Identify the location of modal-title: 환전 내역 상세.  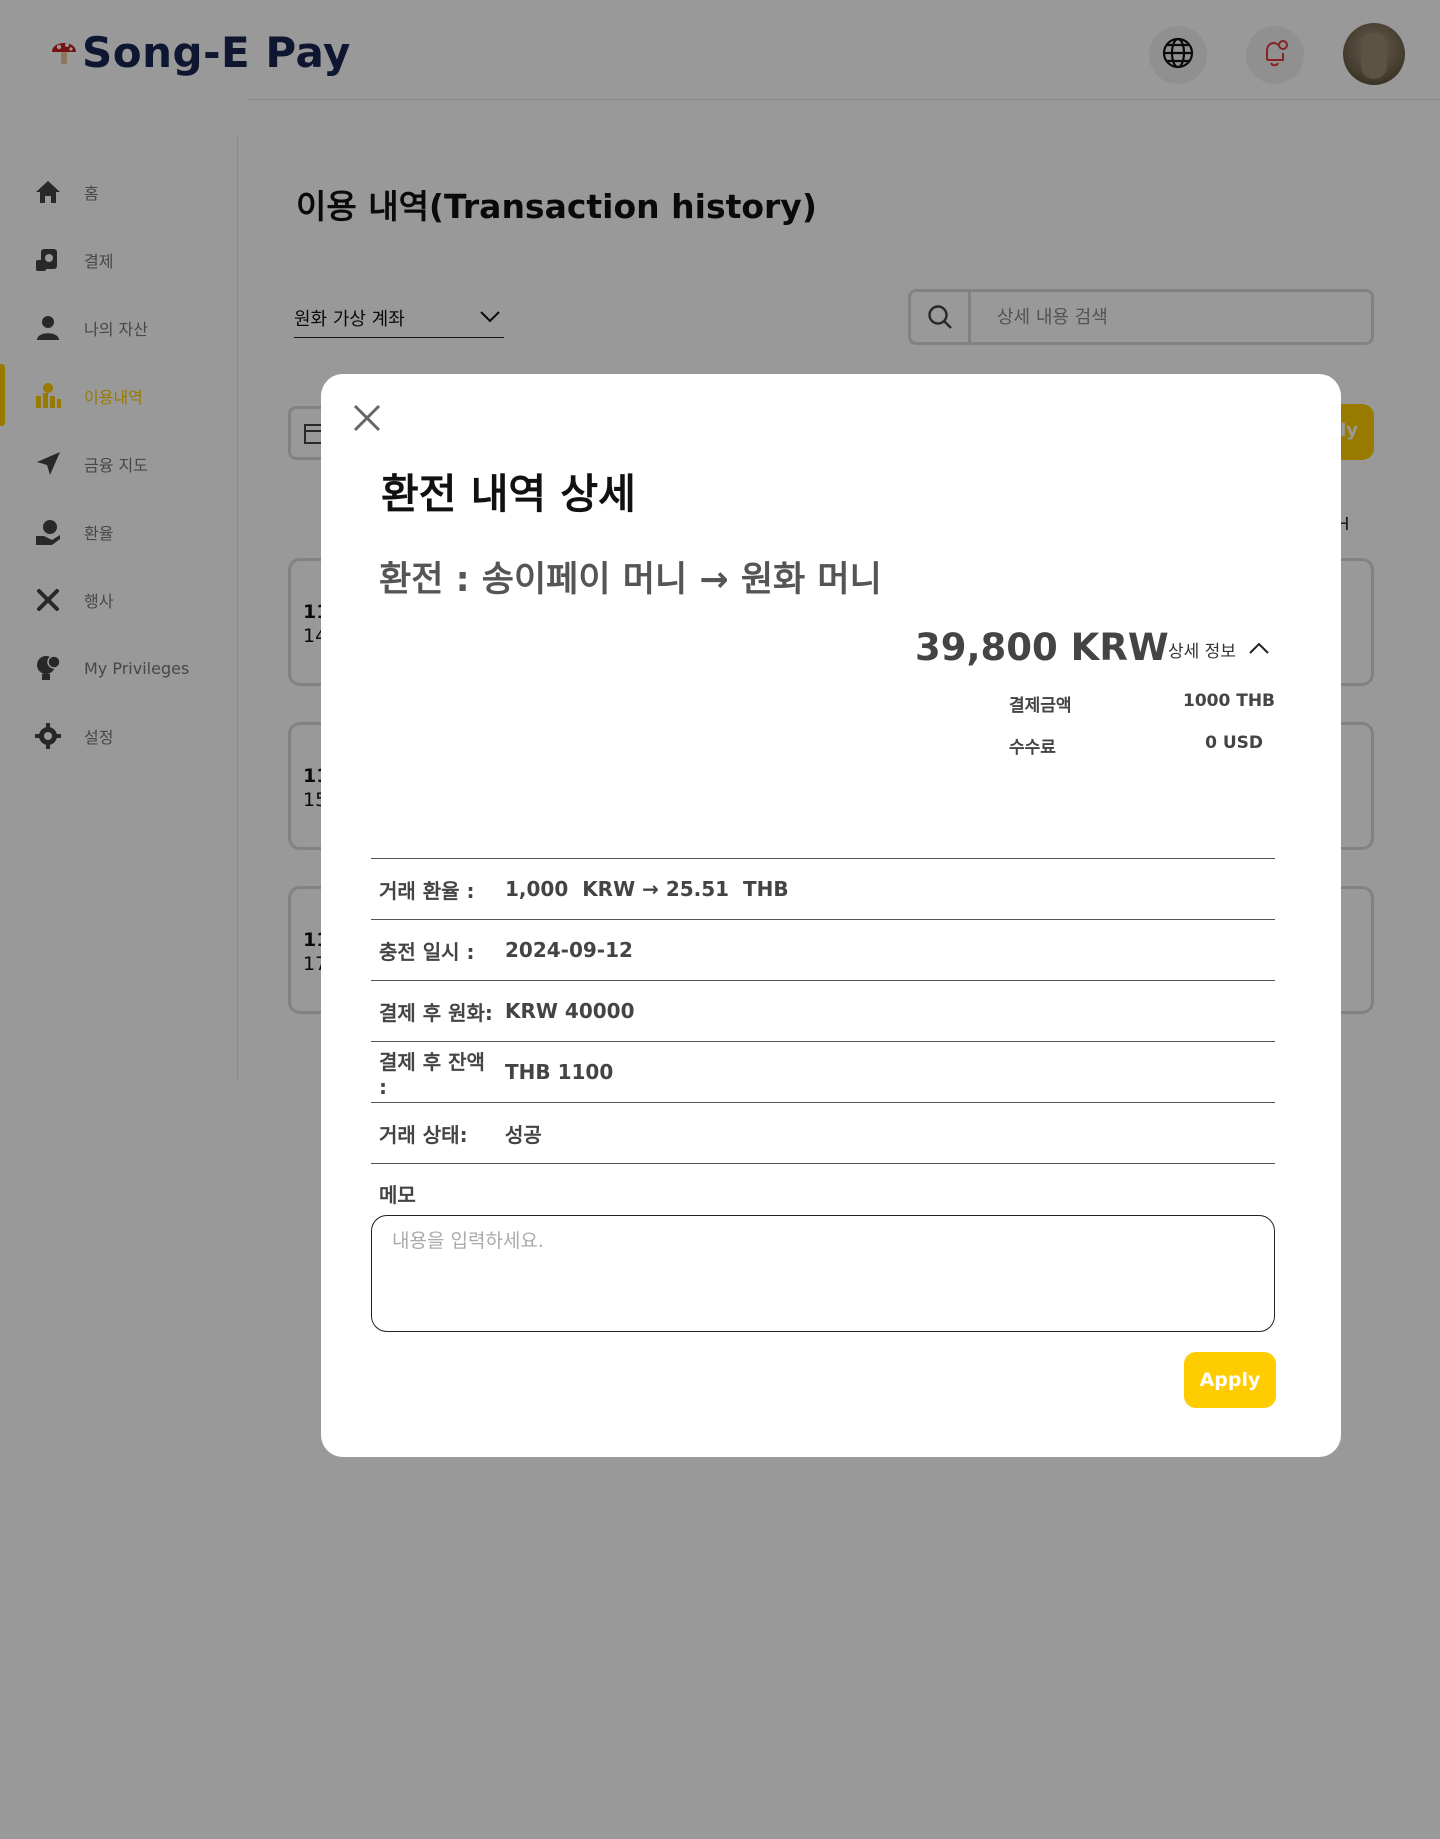
(508, 494).